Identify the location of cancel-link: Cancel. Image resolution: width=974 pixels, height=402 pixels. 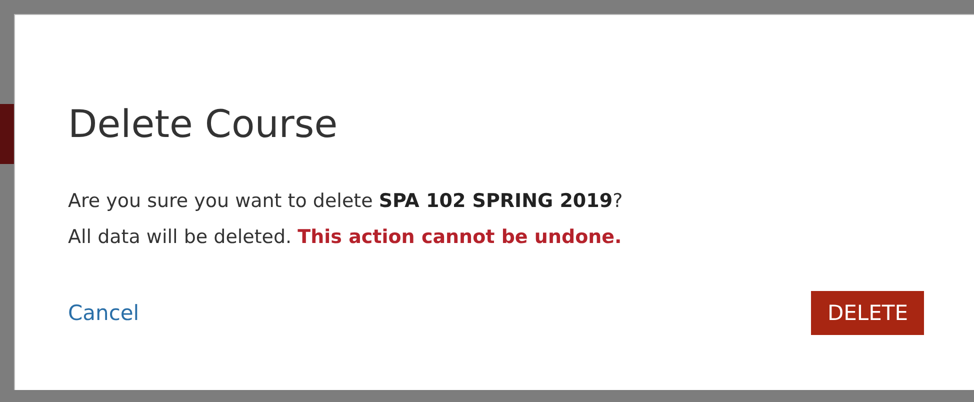
(104, 313).